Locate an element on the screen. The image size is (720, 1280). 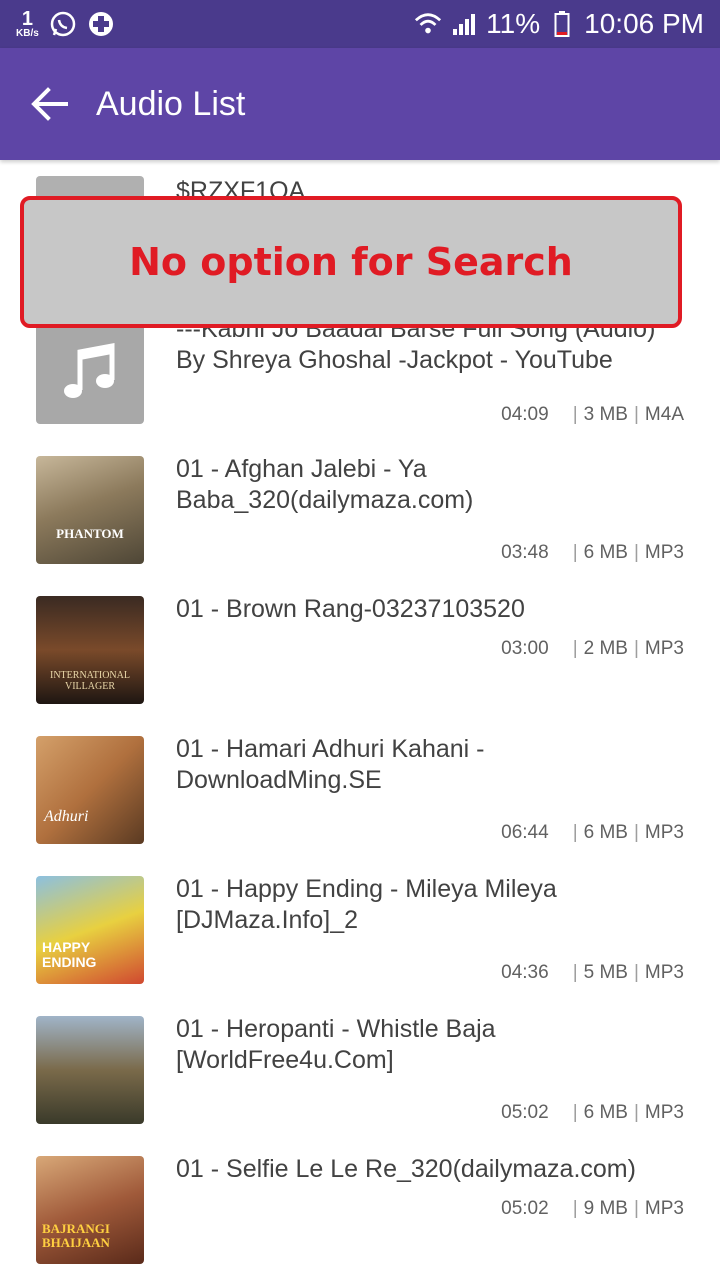
song-duration: 04:36 is located at coordinates (525, 972).